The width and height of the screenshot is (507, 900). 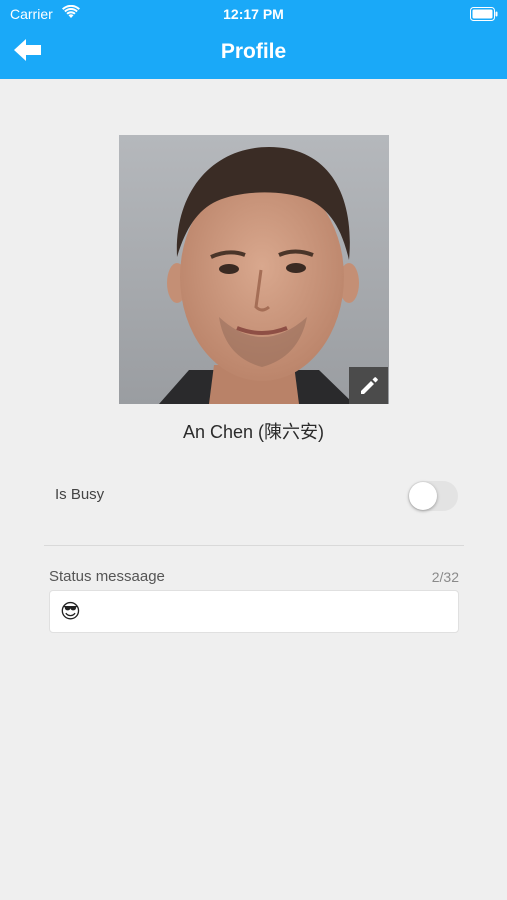 I want to click on app-header: Carrier 12:17 PM Profile, so click(x=253, y=39).